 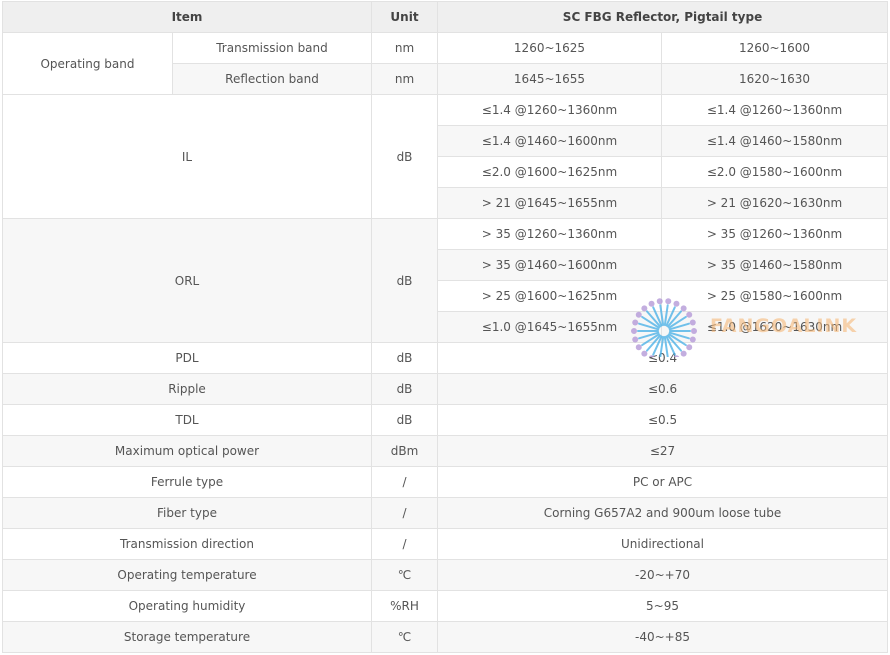 I want to click on orl-row3-v2: > 25 @1580~1600nm, so click(x=774, y=296).